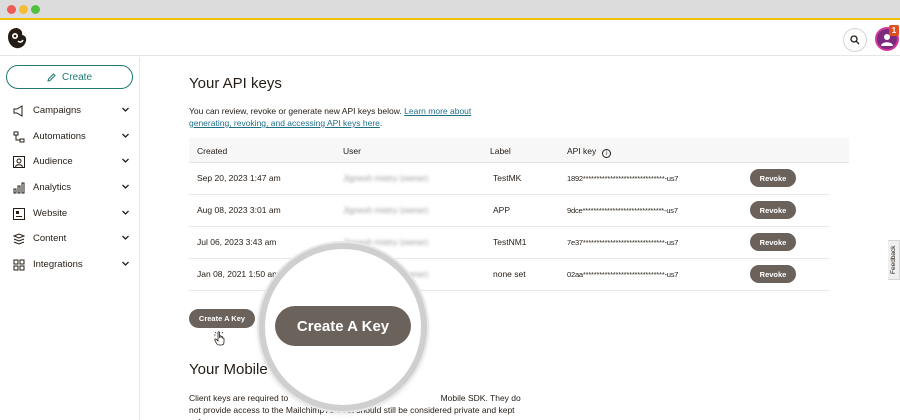  What do you see at coordinates (19, 137) in the screenshot?
I see `automation-icon` at bounding box center [19, 137].